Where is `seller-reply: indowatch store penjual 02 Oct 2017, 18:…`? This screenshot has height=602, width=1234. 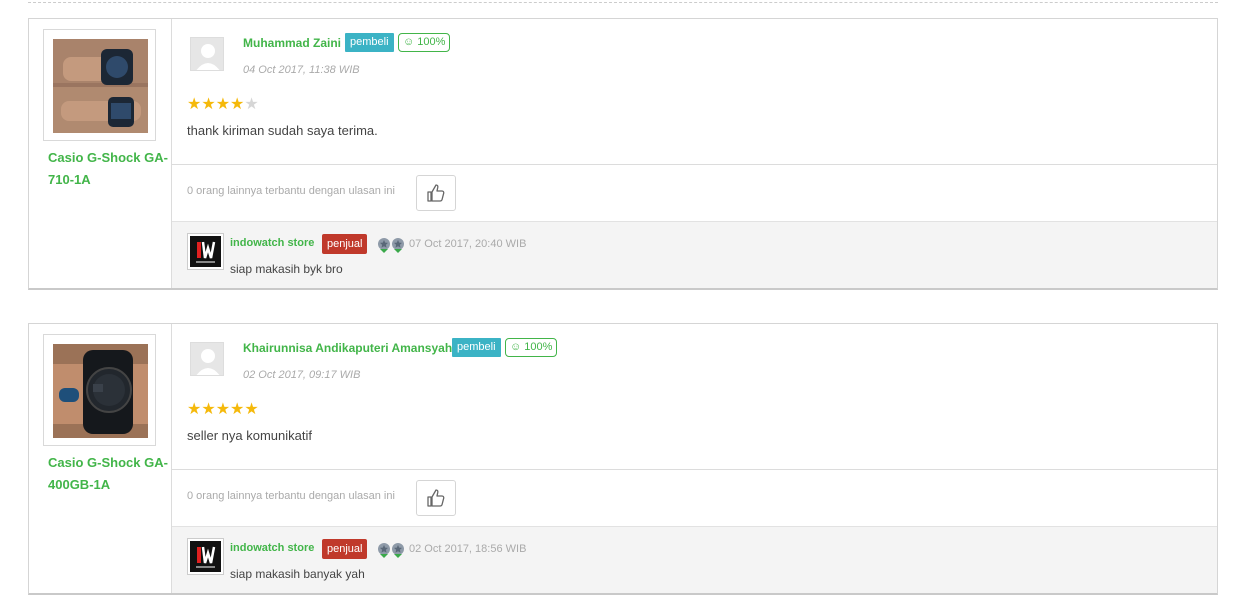 seller-reply: indowatch store penjual 02 Oct 2017, 18:… is located at coordinates (694, 559).